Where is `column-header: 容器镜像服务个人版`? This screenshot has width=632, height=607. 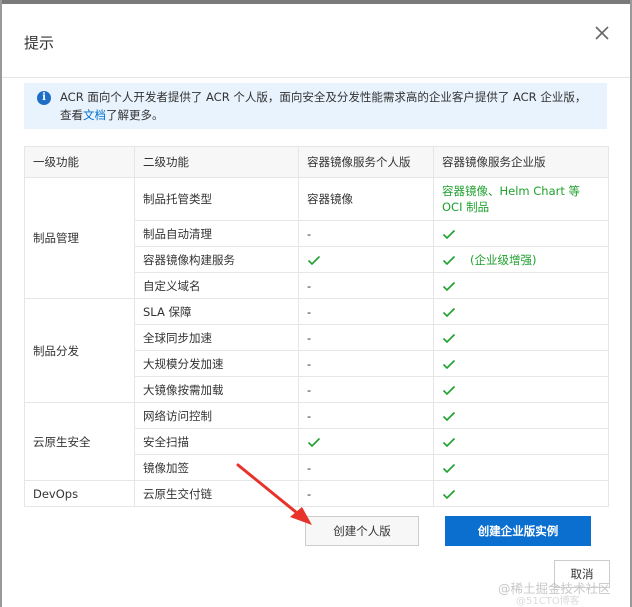
column-header: 容器镜像服务个人版 is located at coordinates (366, 162).